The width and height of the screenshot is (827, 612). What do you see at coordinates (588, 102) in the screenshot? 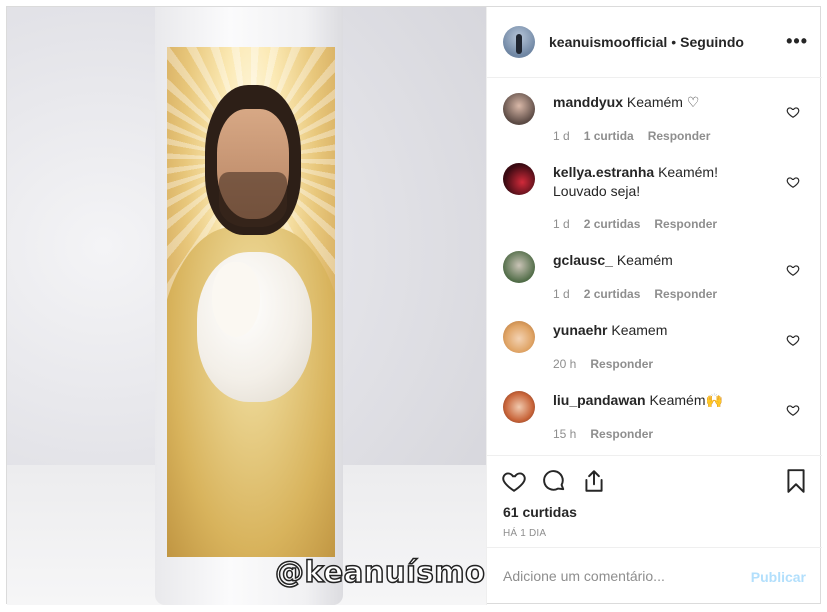
I see `comment-username: manddyux` at bounding box center [588, 102].